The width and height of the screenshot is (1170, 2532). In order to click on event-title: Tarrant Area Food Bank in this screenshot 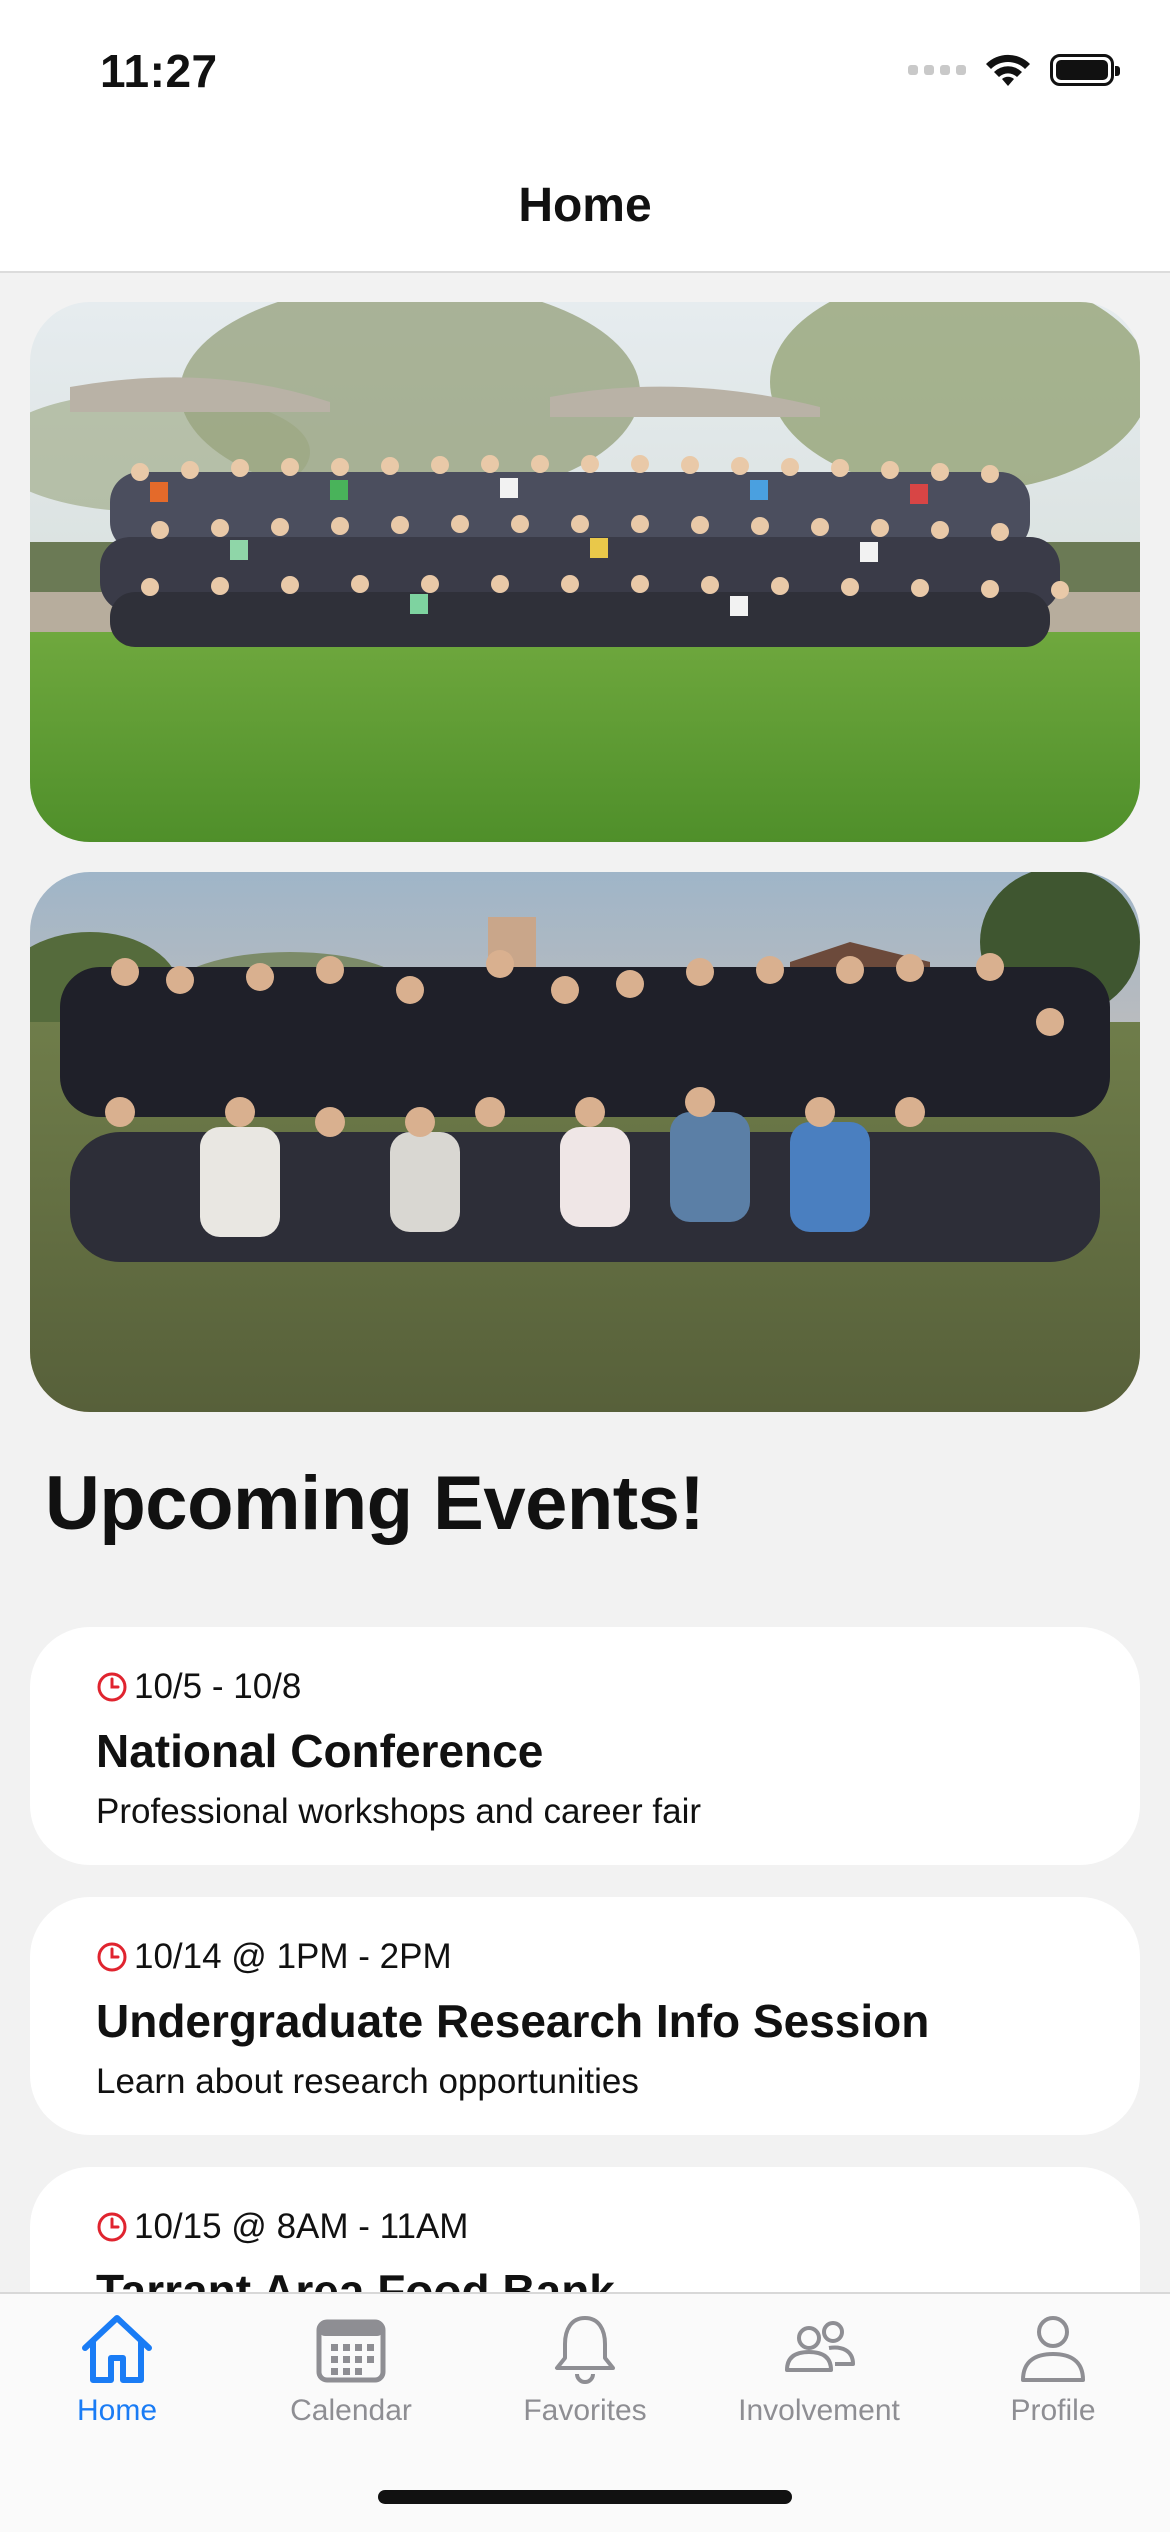, I will do `click(355, 2278)`.